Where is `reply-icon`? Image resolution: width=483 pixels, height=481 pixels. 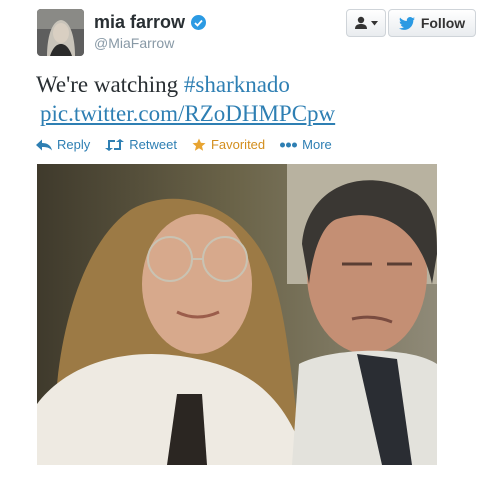
reply-icon is located at coordinates (44, 144).